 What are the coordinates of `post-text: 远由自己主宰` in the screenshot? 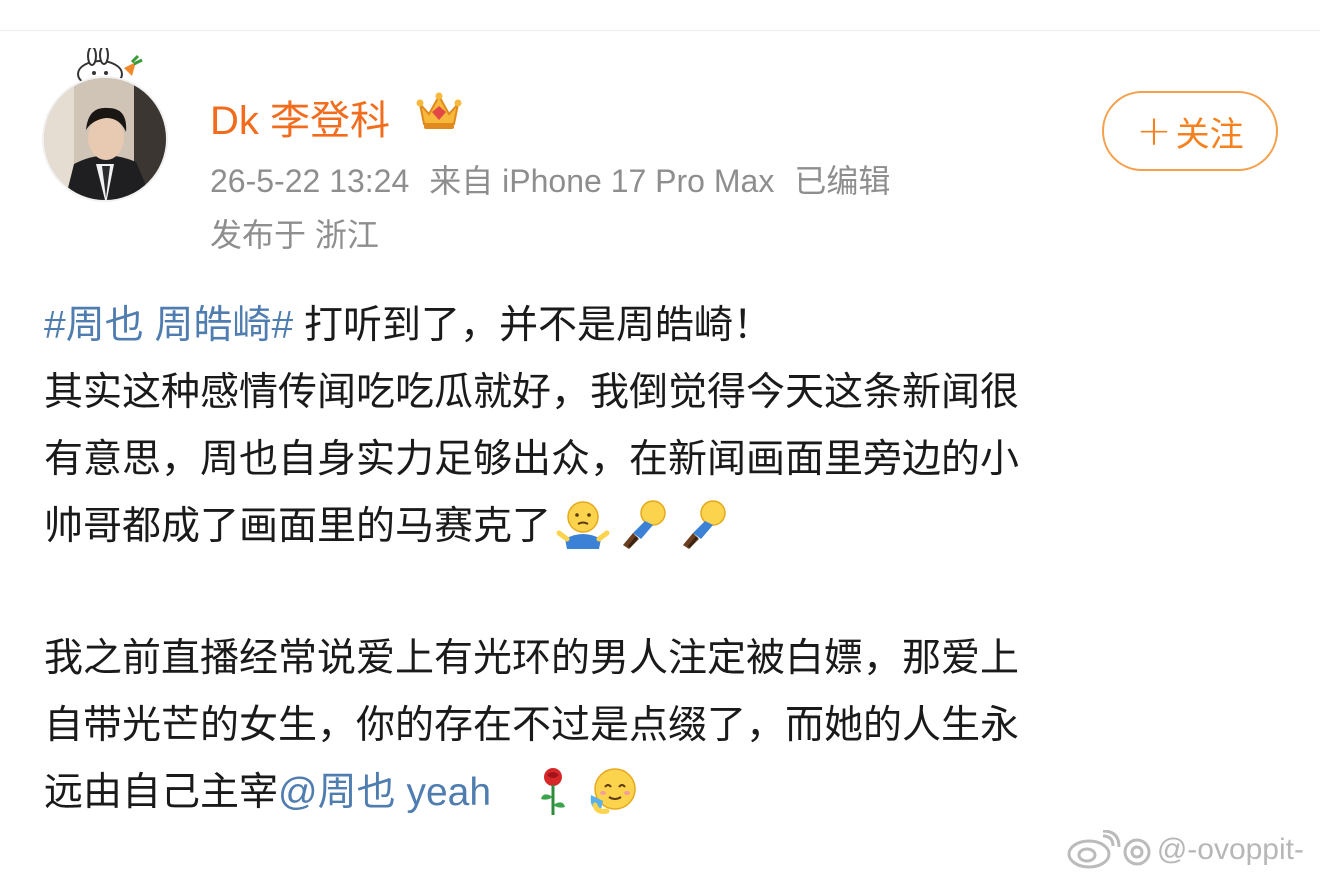 It's located at (161, 792).